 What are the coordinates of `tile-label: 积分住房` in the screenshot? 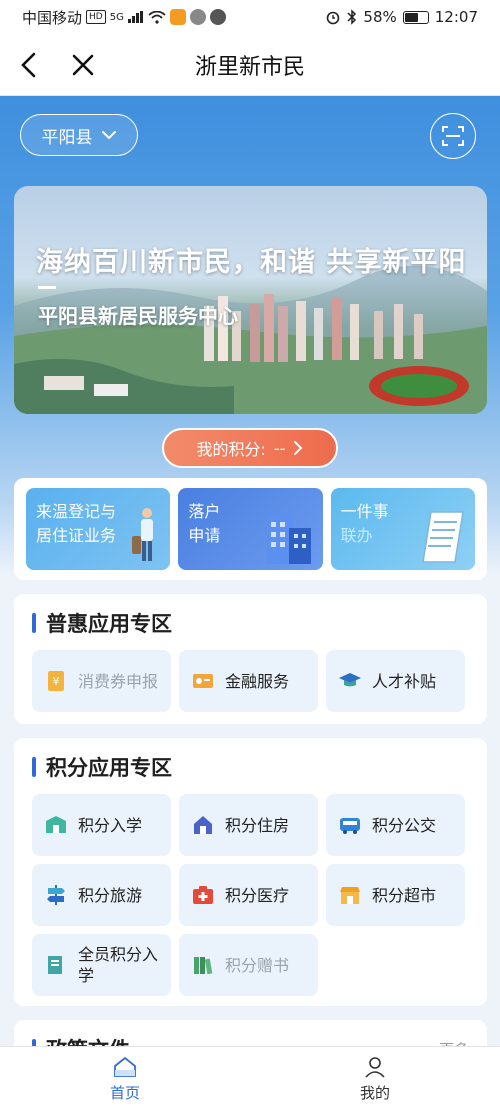 It's located at (257, 825).